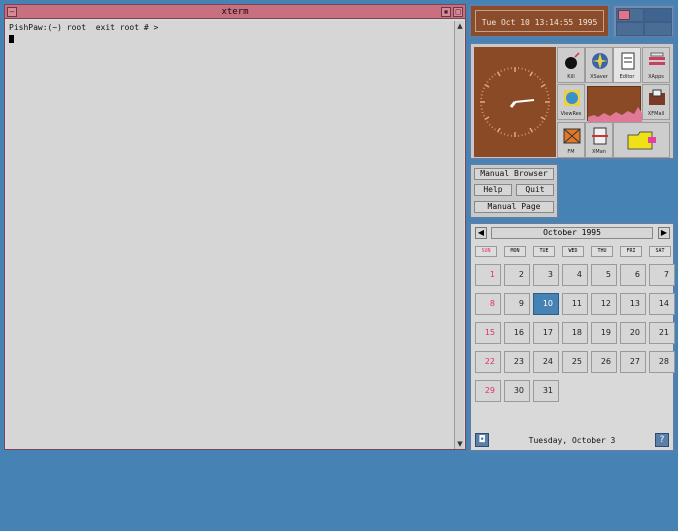 The image size is (678, 531). I want to click on terminal-scrollbar: ▲ ▼, so click(459, 235).